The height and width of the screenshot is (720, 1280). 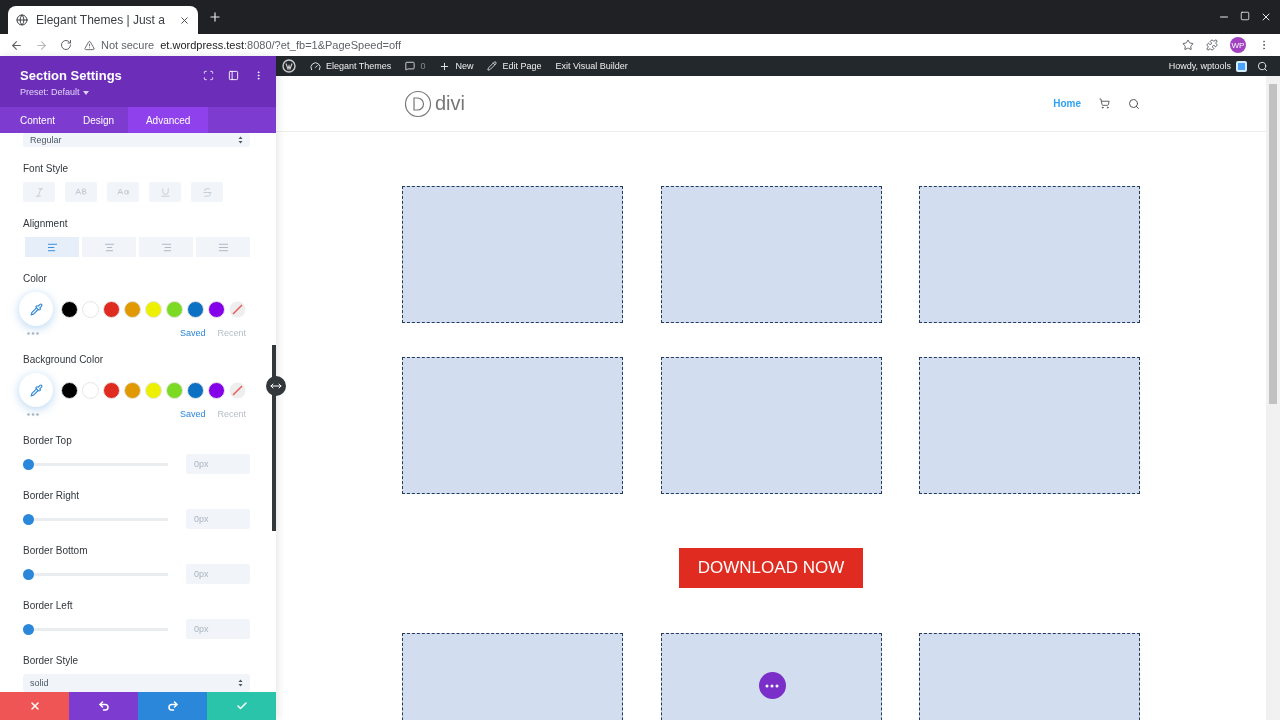 What do you see at coordinates (207, 192) in the screenshot?
I see `strikethrough-icon` at bounding box center [207, 192].